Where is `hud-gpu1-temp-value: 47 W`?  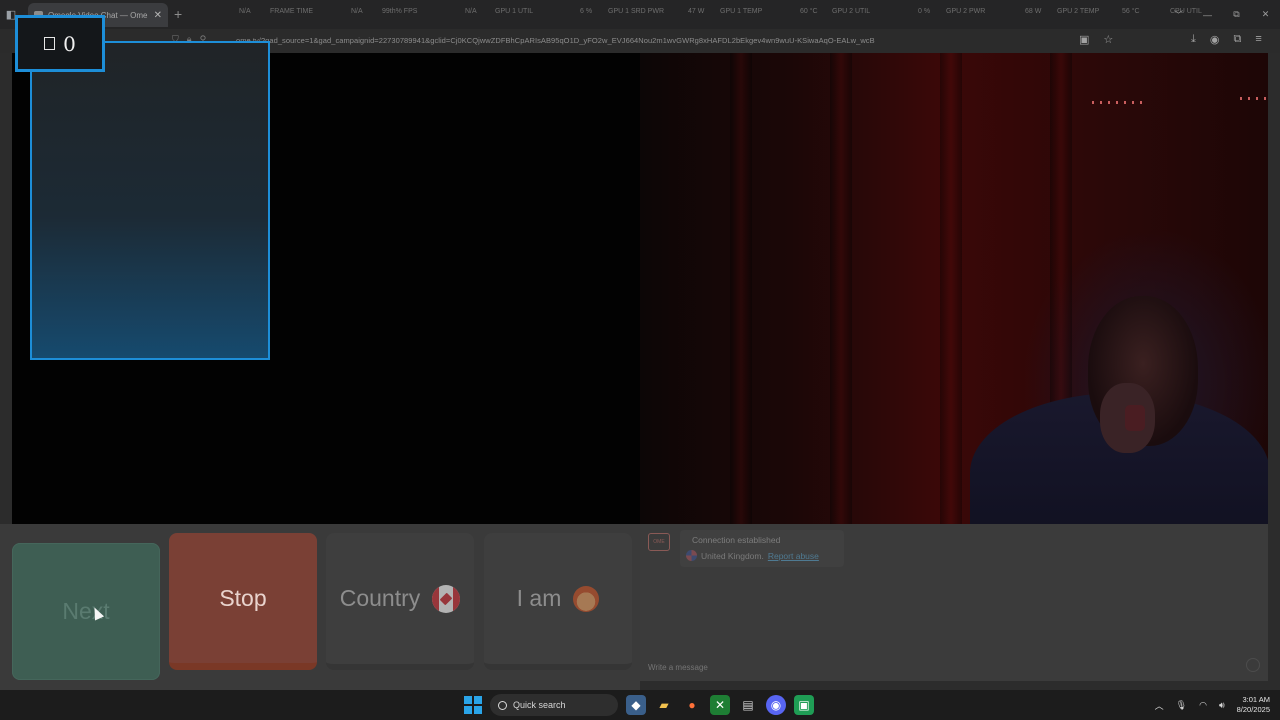 hud-gpu1-temp-value: 47 W is located at coordinates (696, 11).